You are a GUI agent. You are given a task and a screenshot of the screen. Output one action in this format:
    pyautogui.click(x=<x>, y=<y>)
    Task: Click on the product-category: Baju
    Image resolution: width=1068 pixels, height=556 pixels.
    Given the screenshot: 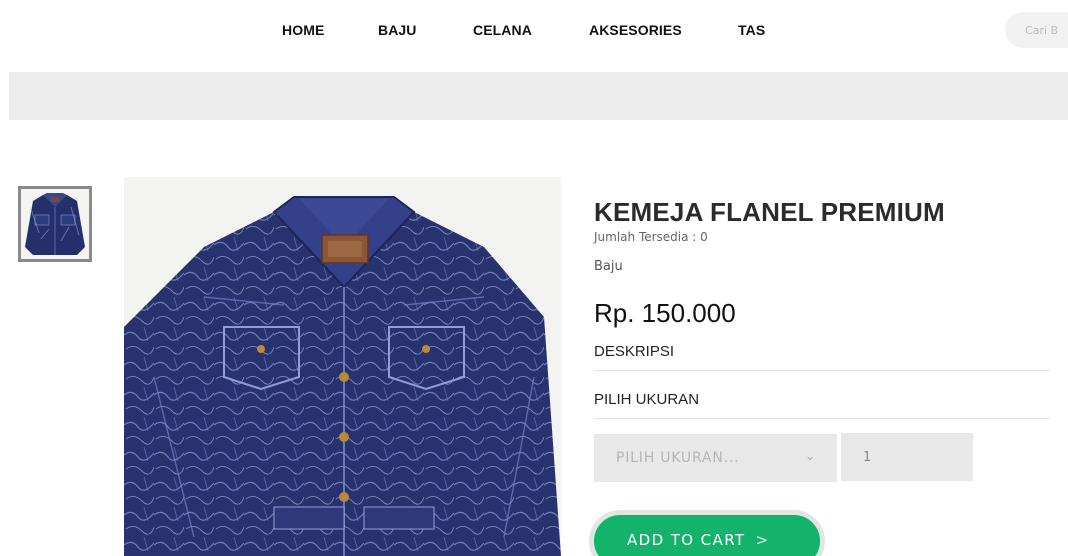 What is the action you would take?
    pyautogui.click(x=608, y=266)
    